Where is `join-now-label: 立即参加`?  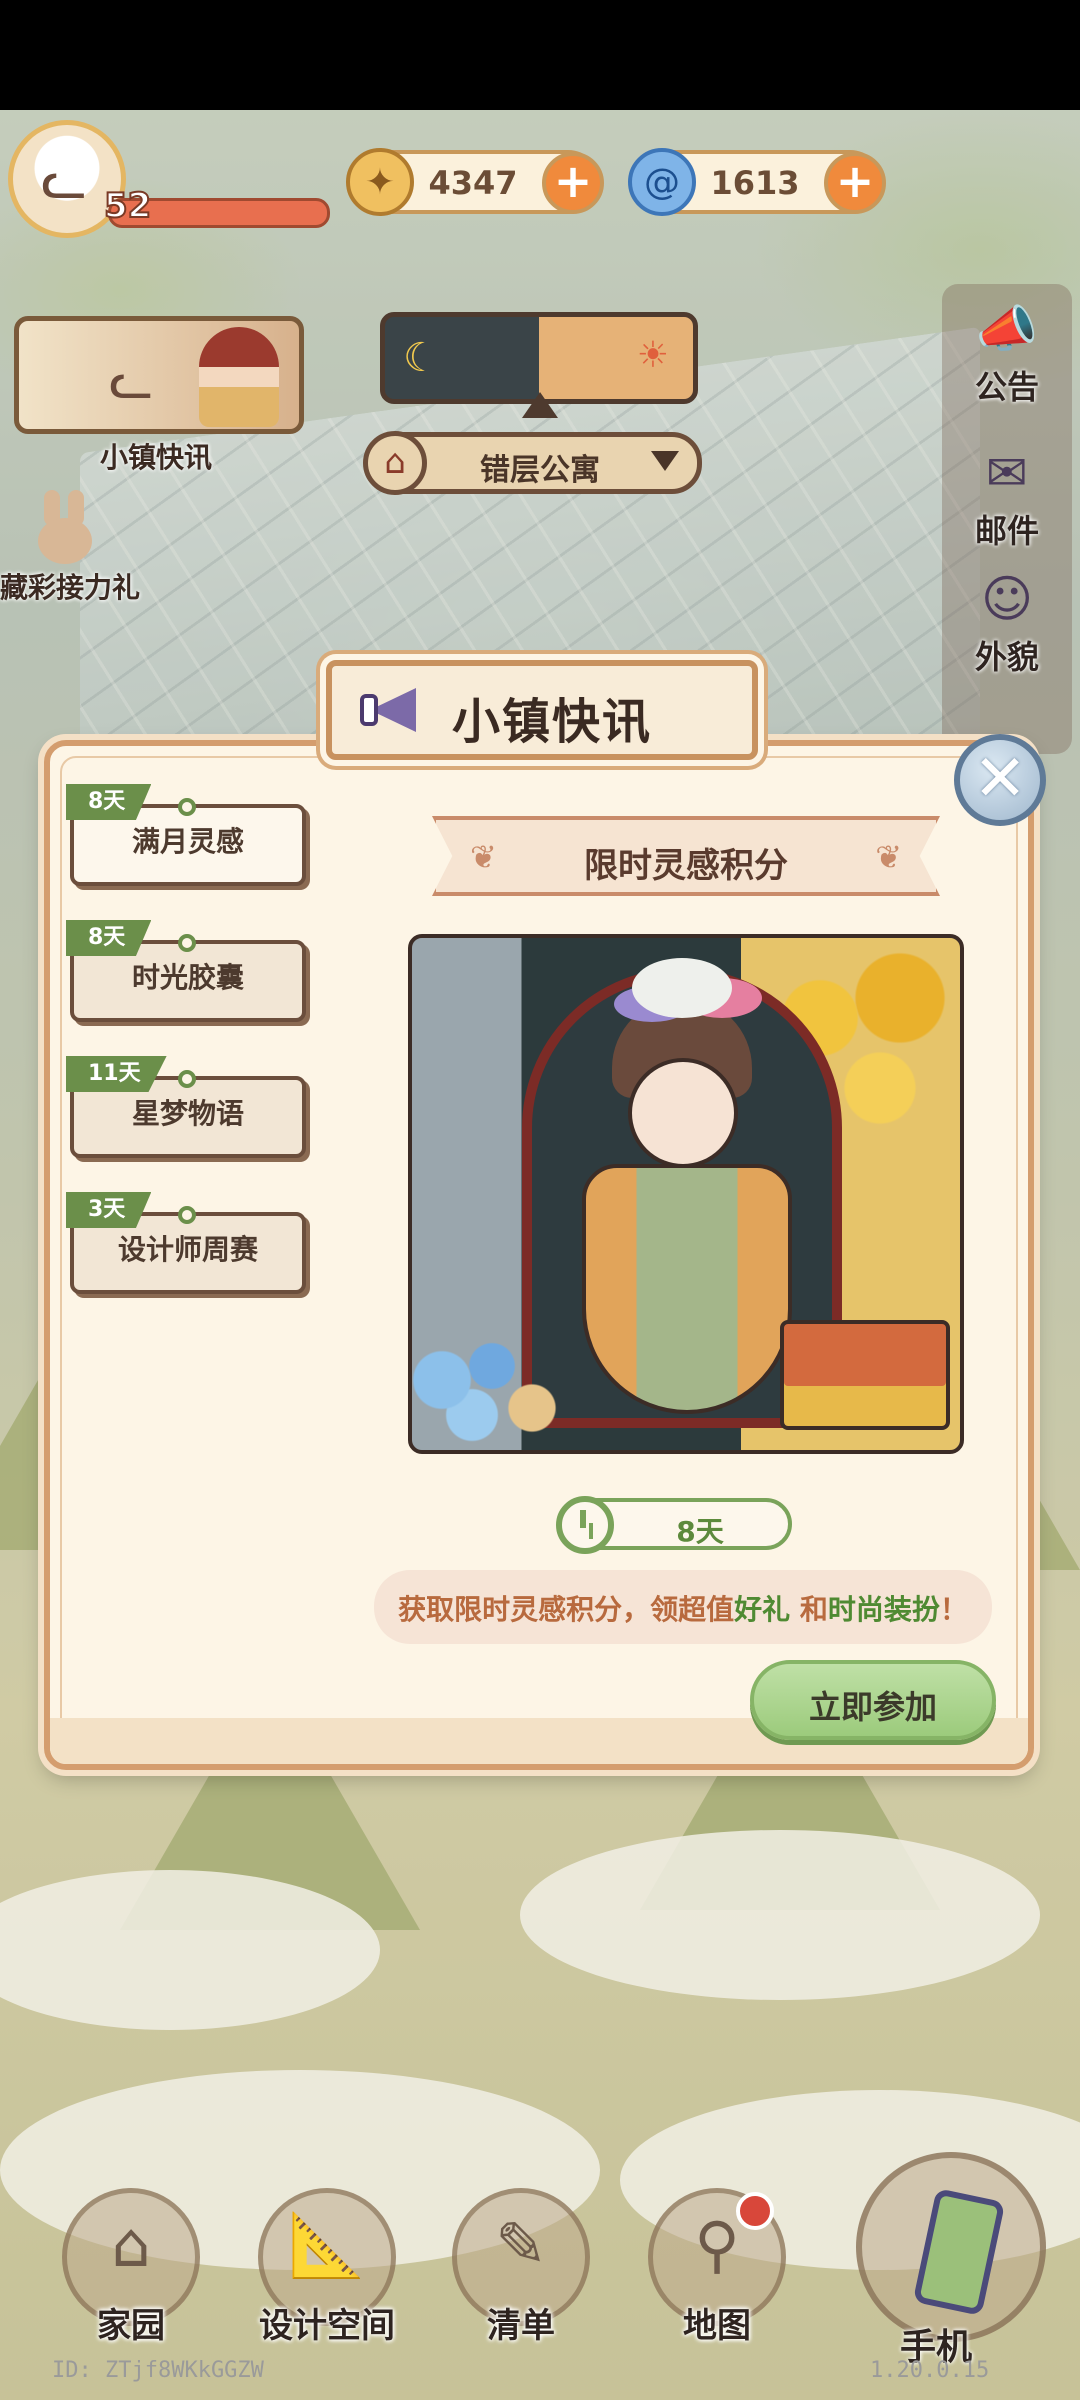
join-now-label: 立即参加 is located at coordinates (872, 1707).